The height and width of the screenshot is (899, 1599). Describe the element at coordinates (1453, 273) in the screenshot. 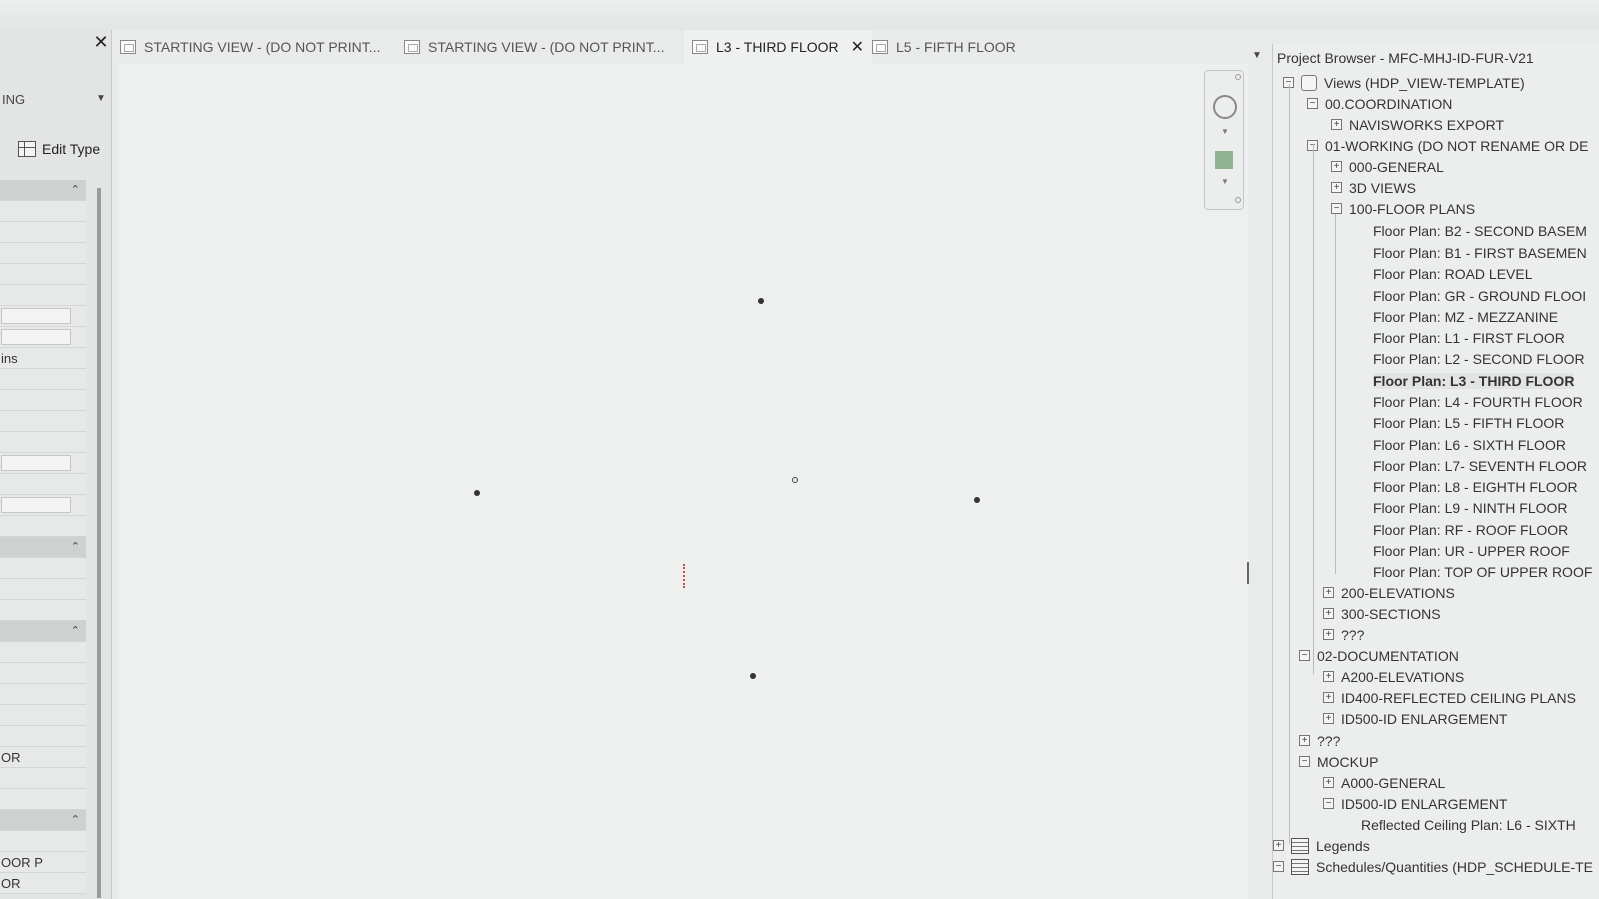

I see `tree-item: Floor Plan: ROAD LEVEL` at that location.